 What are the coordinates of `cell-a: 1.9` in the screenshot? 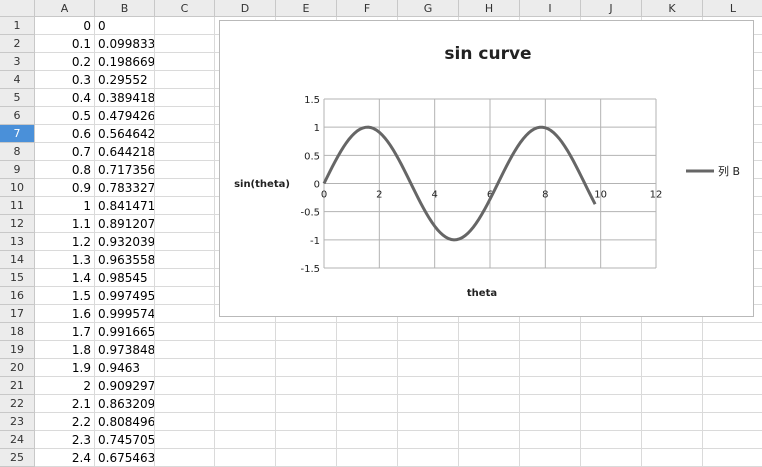 It's located at (65, 368).